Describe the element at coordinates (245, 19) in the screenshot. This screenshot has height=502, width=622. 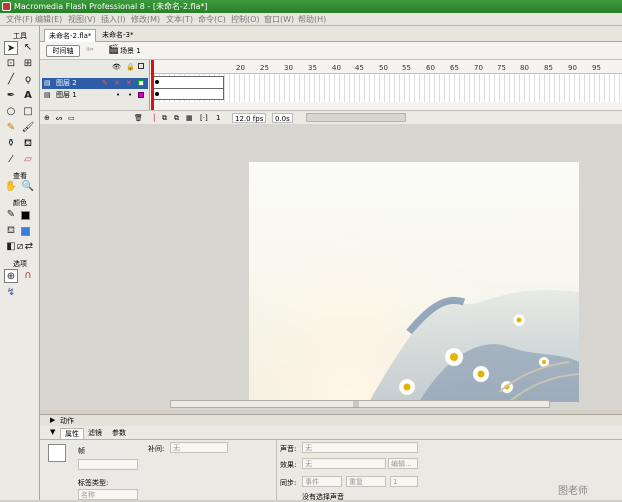
I see `menu-control: 控制(O)` at that location.